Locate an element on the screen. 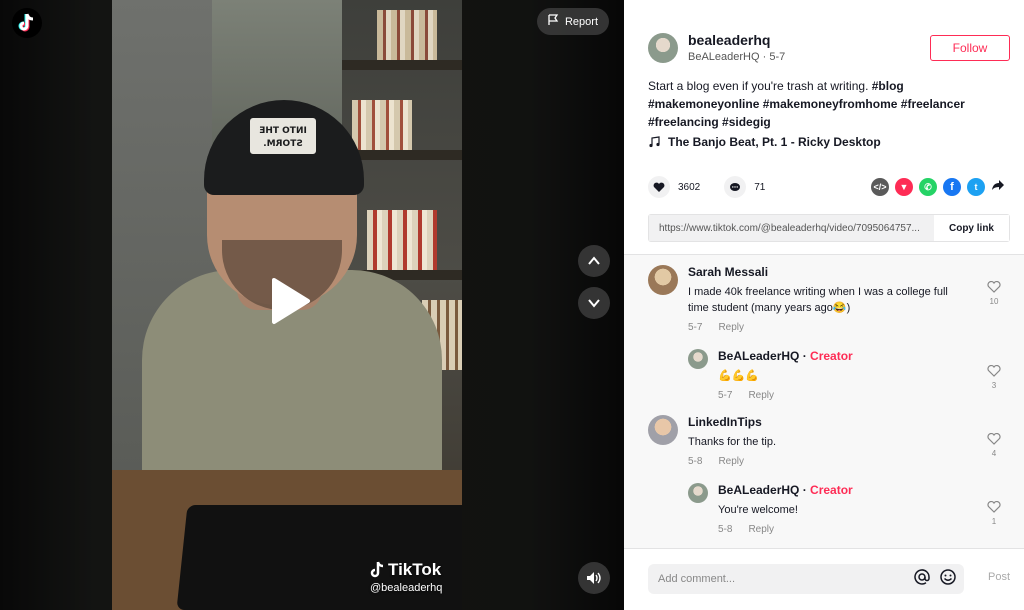 The width and height of the screenshot is (1024, 610). author-info: bealeaderhq BeALeaderHQ · 5-7 is located at coordinates (716, 47).